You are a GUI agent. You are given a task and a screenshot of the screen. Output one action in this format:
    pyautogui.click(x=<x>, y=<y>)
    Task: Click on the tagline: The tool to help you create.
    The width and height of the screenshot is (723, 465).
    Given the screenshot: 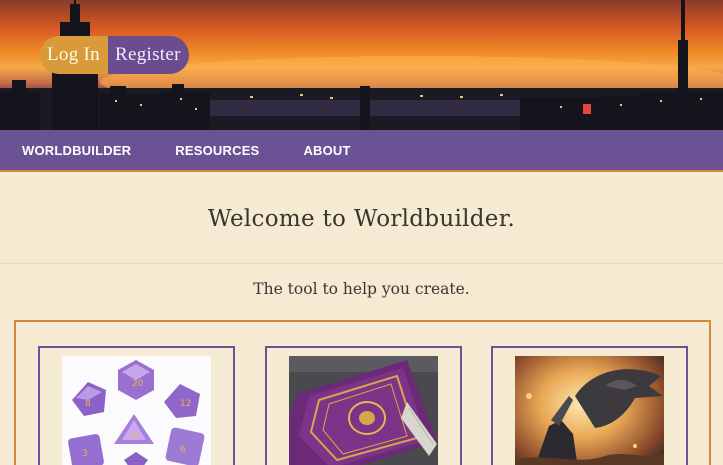 What is the action you would take?
    pyautogui.click(x=361, y=289)
    